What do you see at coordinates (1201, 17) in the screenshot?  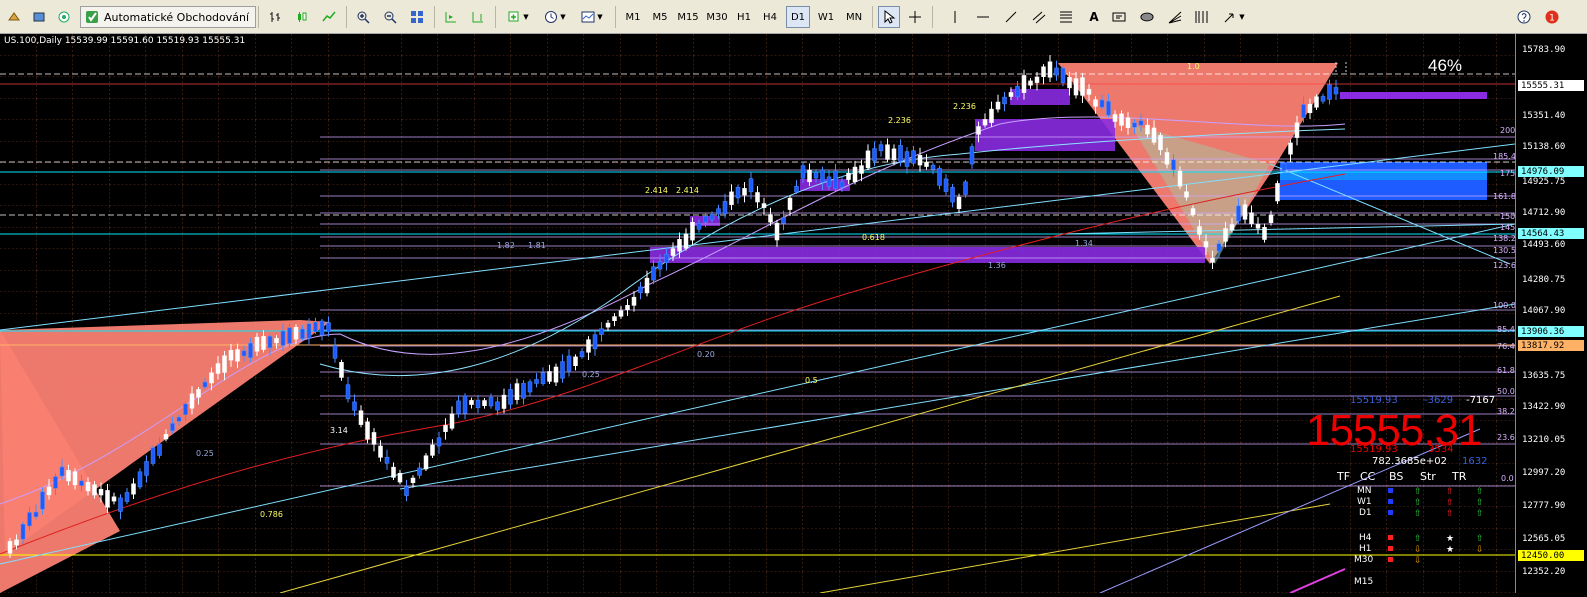 I see `fibo-time-icon` at bounding box center [1201, 17].